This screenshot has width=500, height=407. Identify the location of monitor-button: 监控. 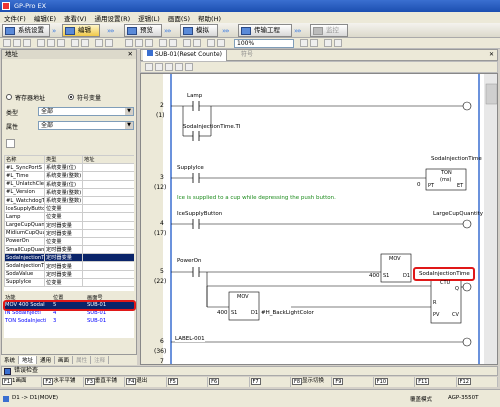
(329, 30).